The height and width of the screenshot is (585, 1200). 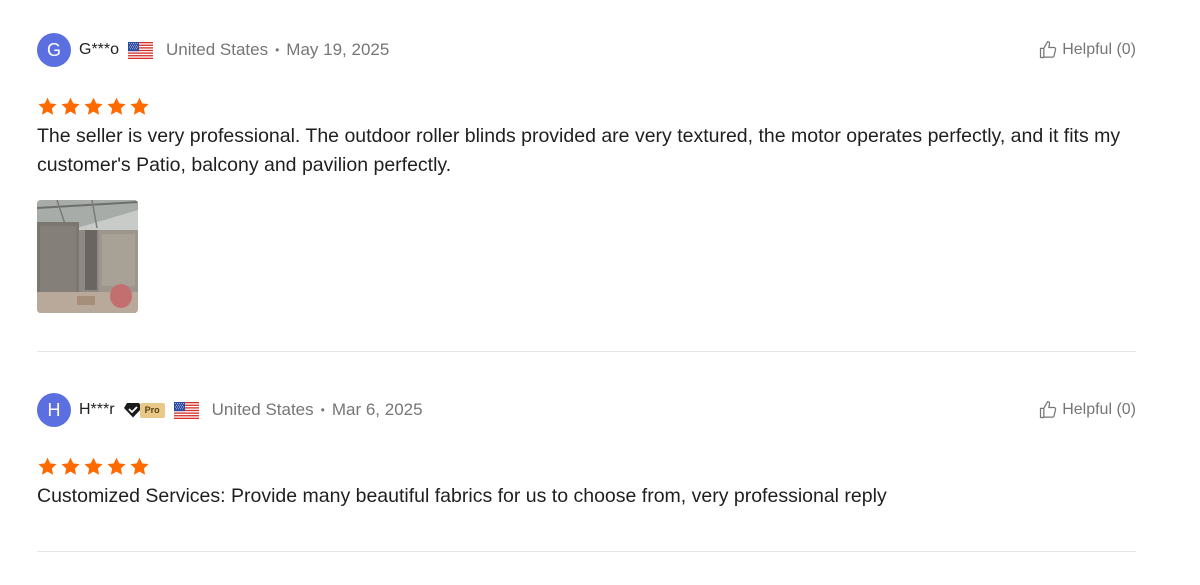 I want to click on review-date: May 19, 2025, so click(x=338, y=49).